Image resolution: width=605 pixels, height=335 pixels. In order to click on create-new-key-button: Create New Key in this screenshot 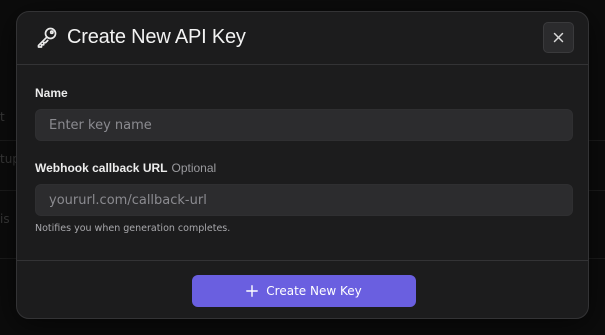, I will do `click(304, 291)`.